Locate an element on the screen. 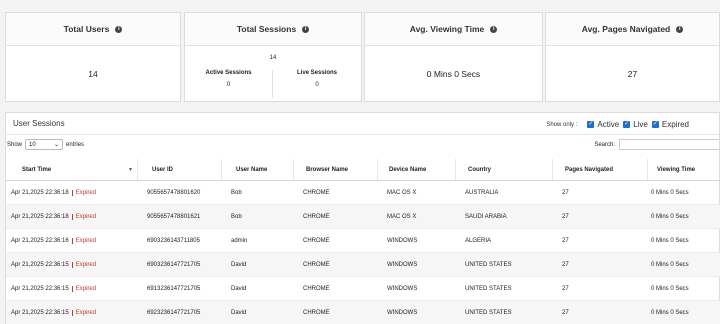 This screenshot has height=324, width=720. column-header-browser-name: Browser Name is located at coordinates (336, 169).